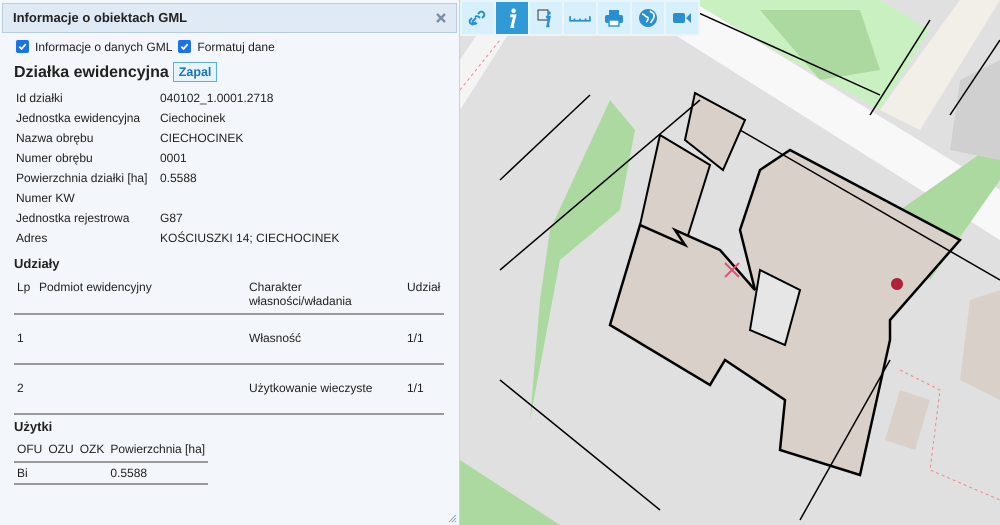  What do you see at coordinates (79, 118) in the screenshot?
I see `field-label: Jednostka ewidencyjna` at bounding box center [79, 118].